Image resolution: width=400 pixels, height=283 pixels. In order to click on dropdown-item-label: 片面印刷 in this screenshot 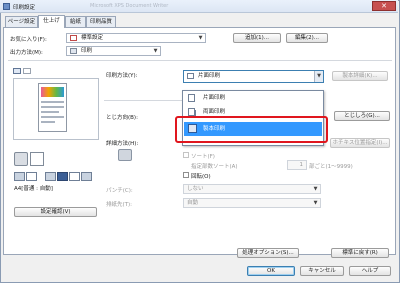, I will do `click(214, 98)`.